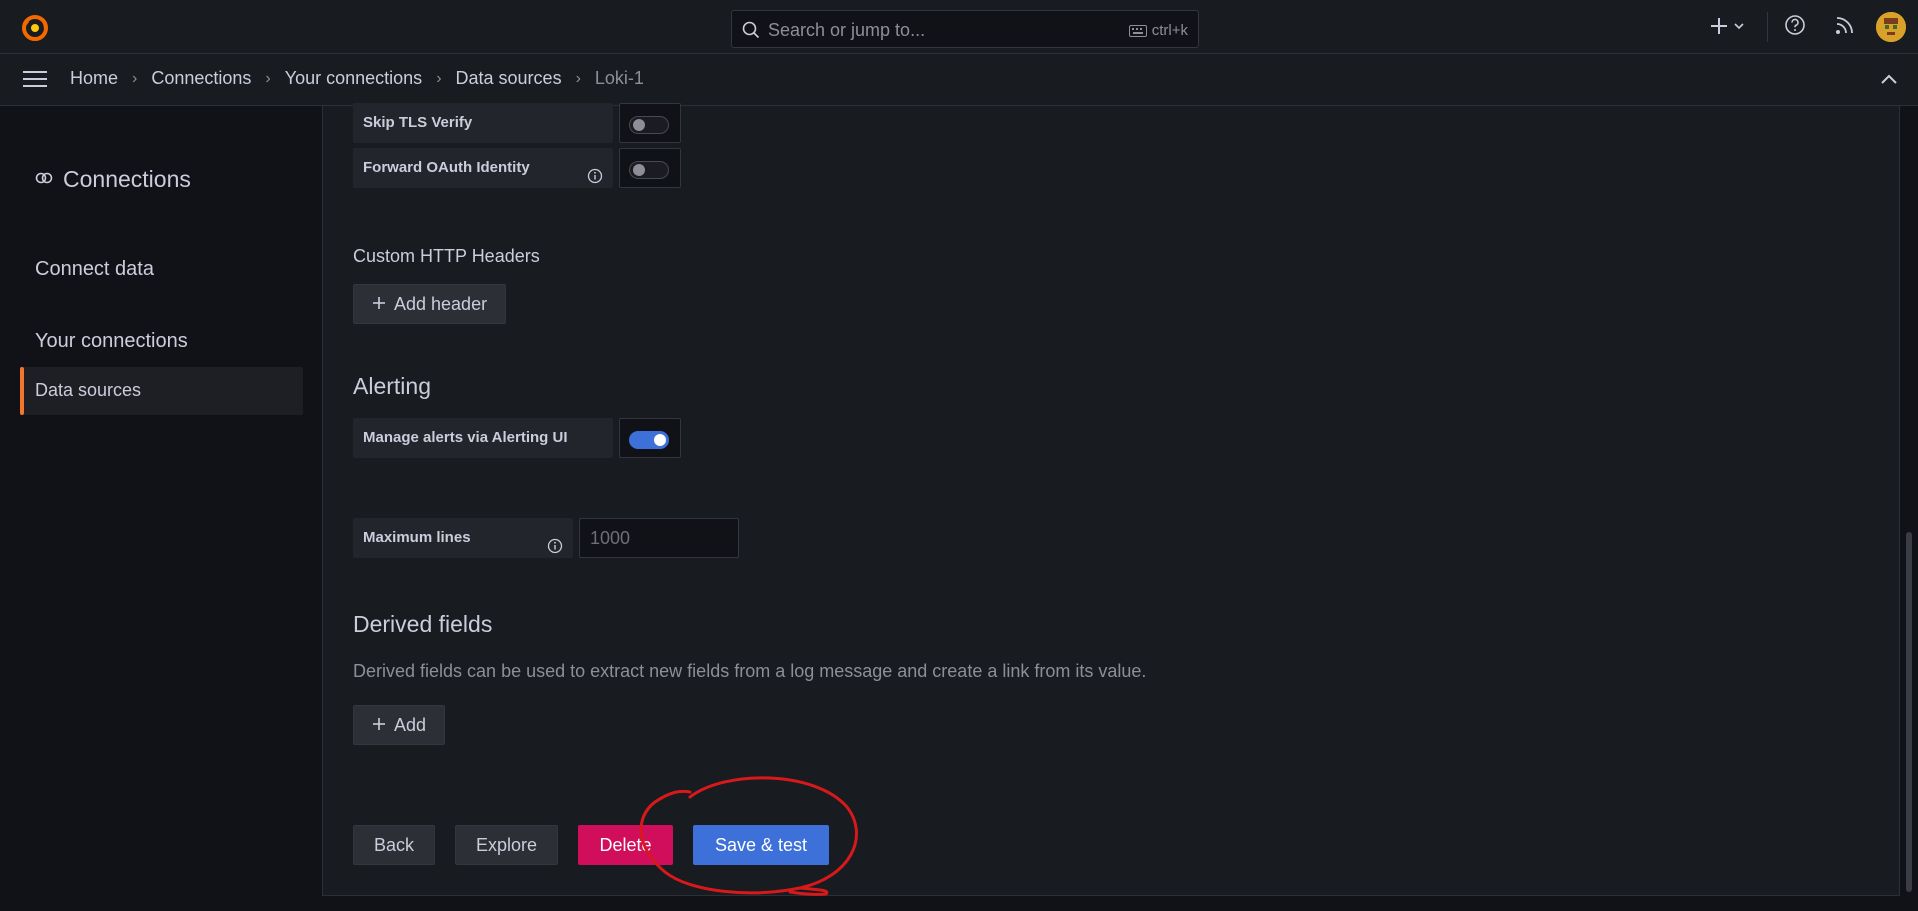 This screenshot has height=911, width=1918. What do you see at coordinates (1739, 26) in the screenshot?
I see `chevron-down-icon` at bounding box center [1739, 26].